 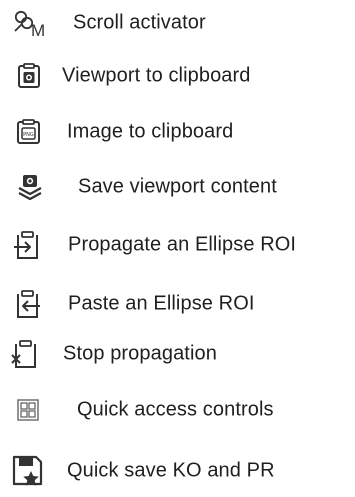 I want to click on image-clipboard-icon: PNG, so click(x=29, y=132).